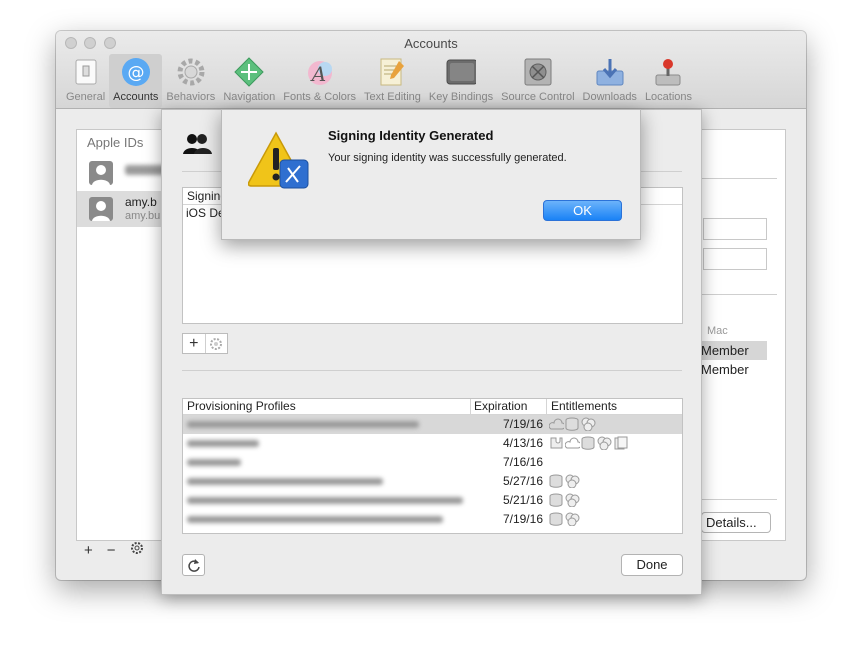  I want to click on tab-label: Locations, so click(668, 97).